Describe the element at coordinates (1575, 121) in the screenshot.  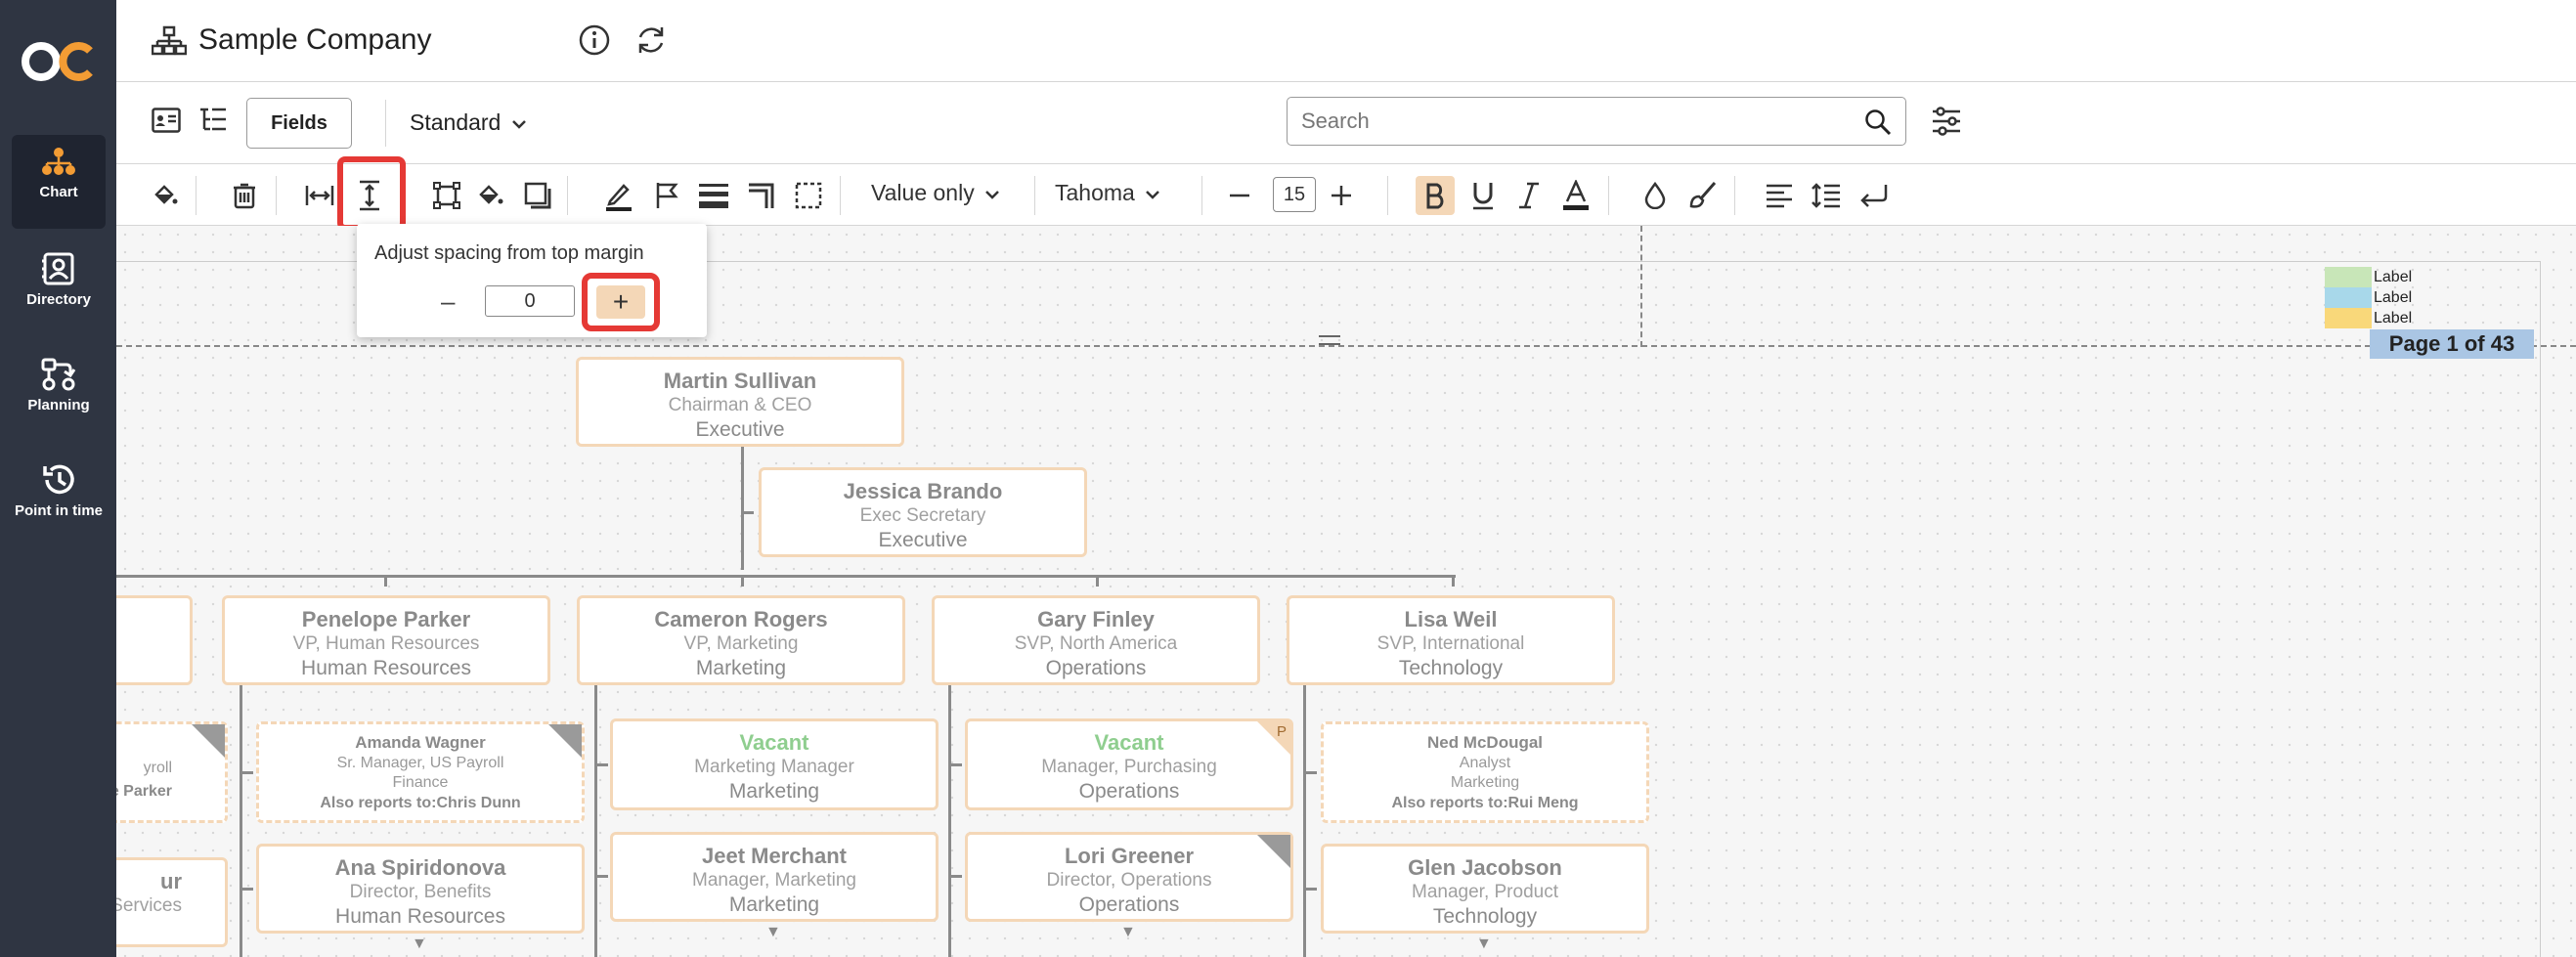
I see `search-input` at that location.